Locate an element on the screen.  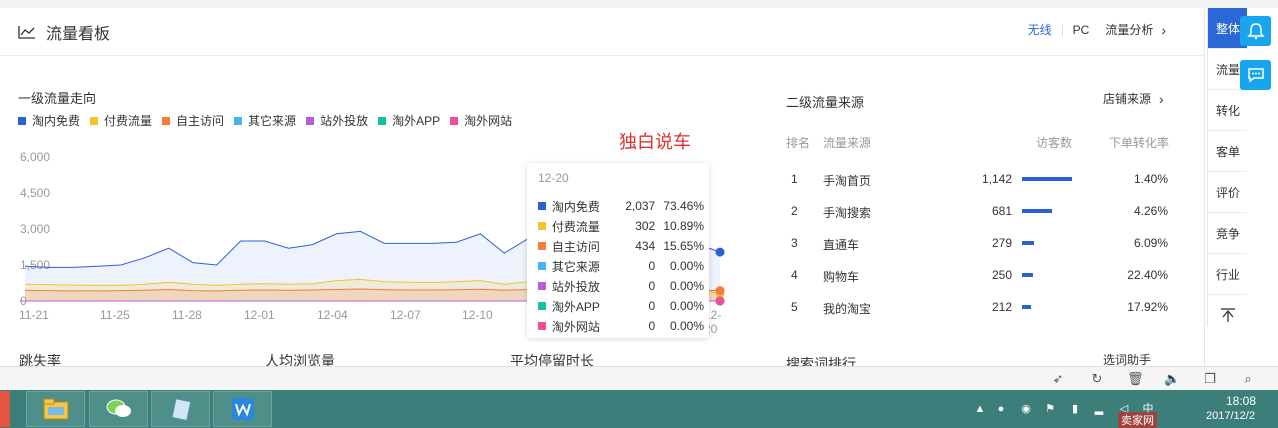
chevron-right-icon: › is located at coordinates (1163, 29).